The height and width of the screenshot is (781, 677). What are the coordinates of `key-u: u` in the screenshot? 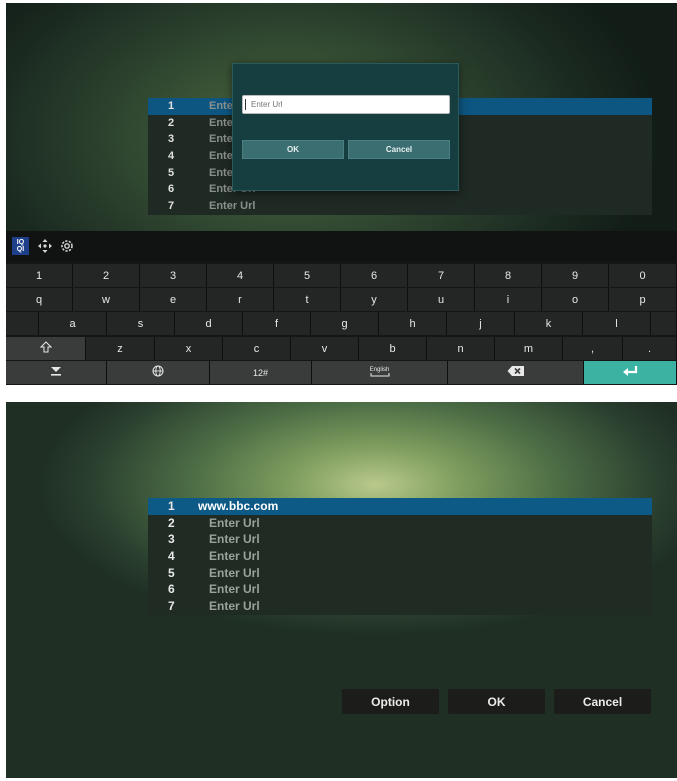 It's located at (441, 299).